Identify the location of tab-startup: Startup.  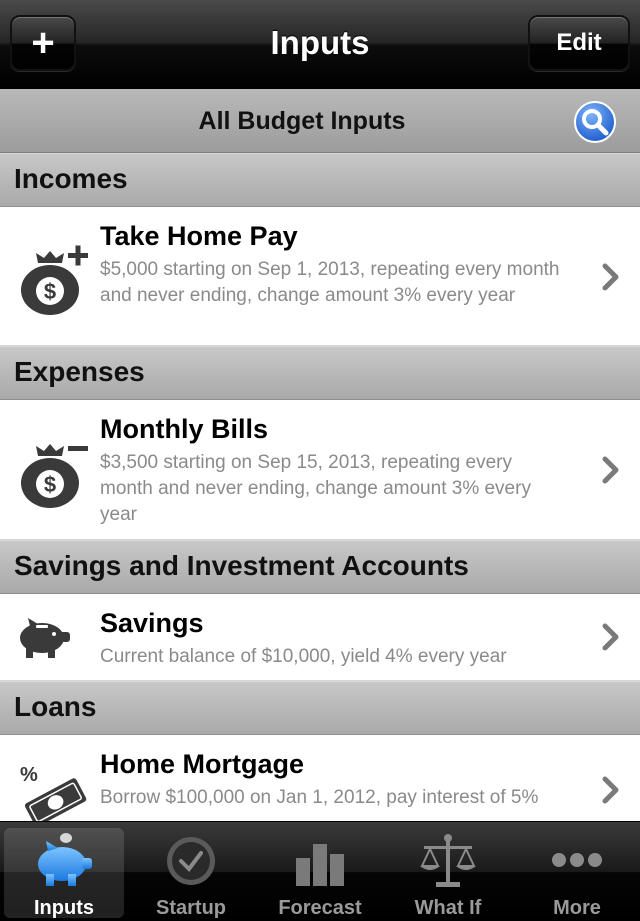
(191, 873).